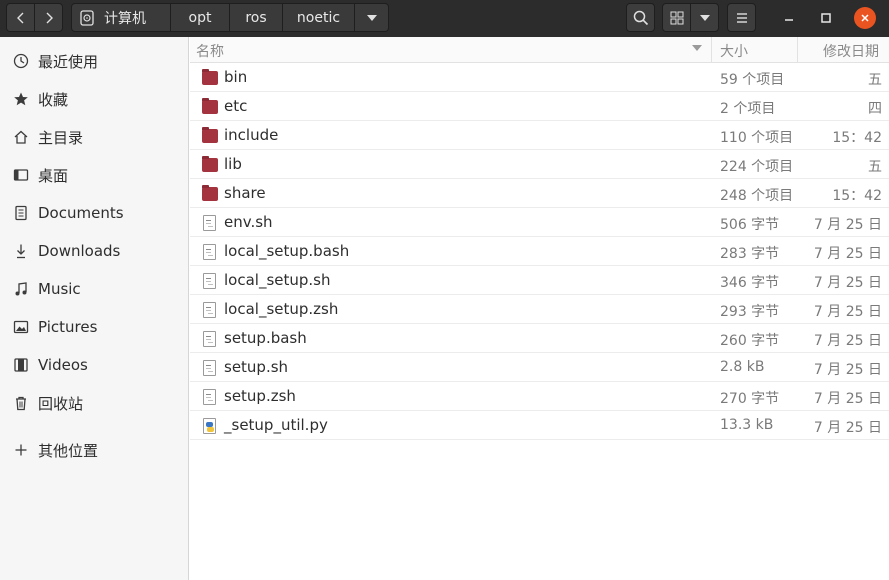 The width and height of the screenshot is (889, 580). What do you see at coordinates (539, 77) in the screenshot?
I see `file-row: bin 59 个项目 五` at bounding box center [539, 77].